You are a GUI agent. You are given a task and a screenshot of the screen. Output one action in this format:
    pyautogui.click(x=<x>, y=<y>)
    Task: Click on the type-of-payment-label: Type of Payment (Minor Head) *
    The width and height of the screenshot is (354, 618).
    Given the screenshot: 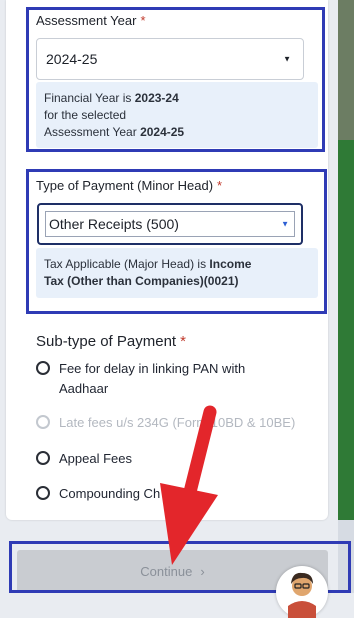 What is the action you would take?
    pyautogui.click(x=129, y=185)
    